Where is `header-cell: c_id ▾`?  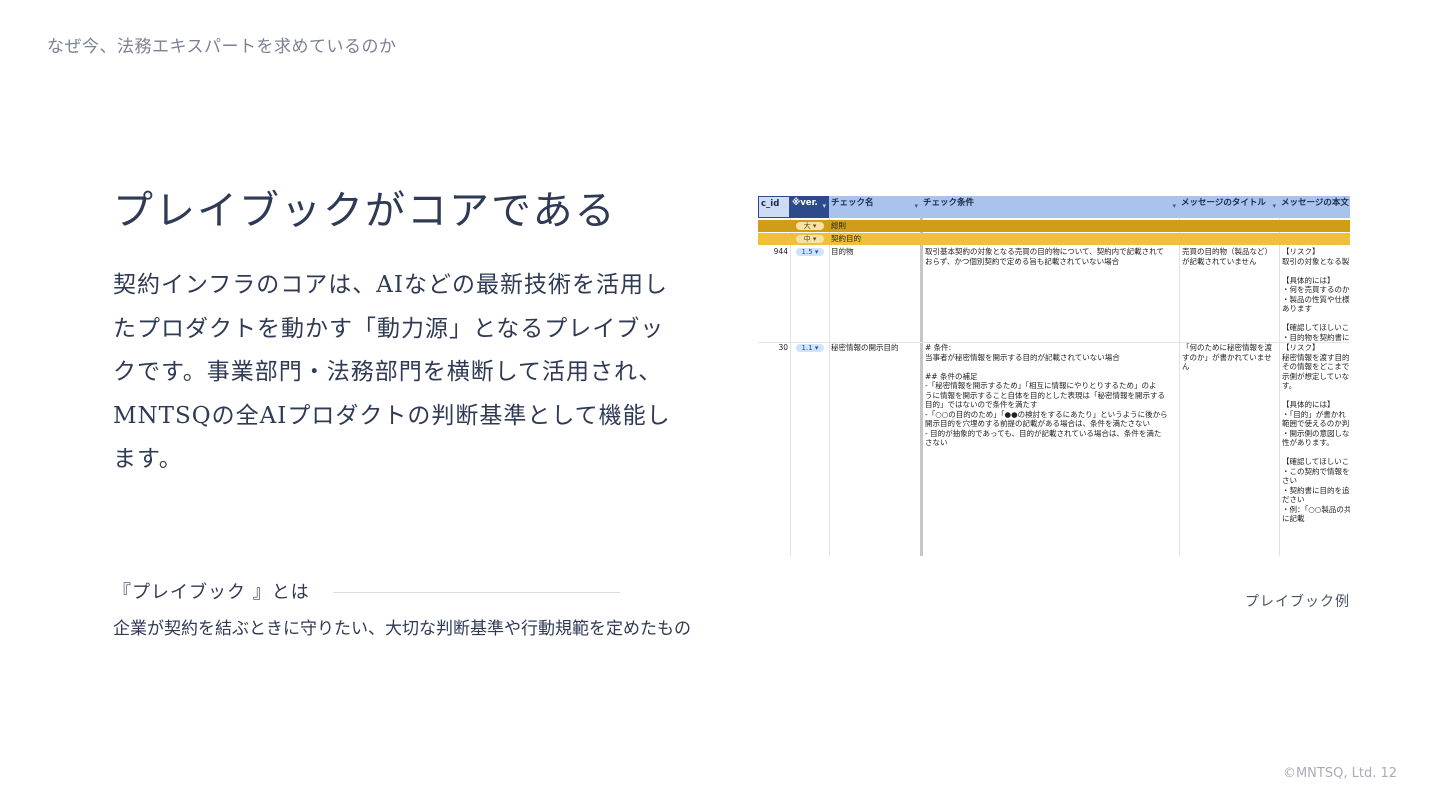 header-cell: c_id ▾ is located at coordinates (774, 207).